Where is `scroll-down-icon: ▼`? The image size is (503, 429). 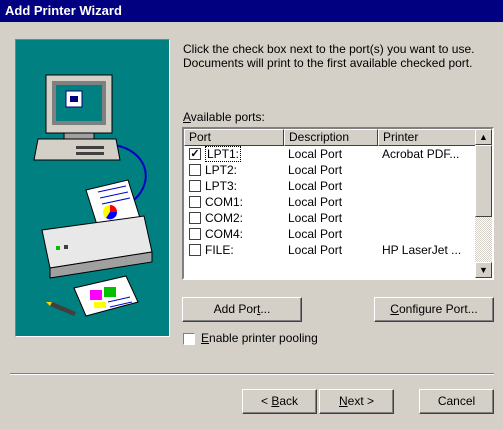
scroll-down-icon: ▼ is located at coordinates (483, 270).